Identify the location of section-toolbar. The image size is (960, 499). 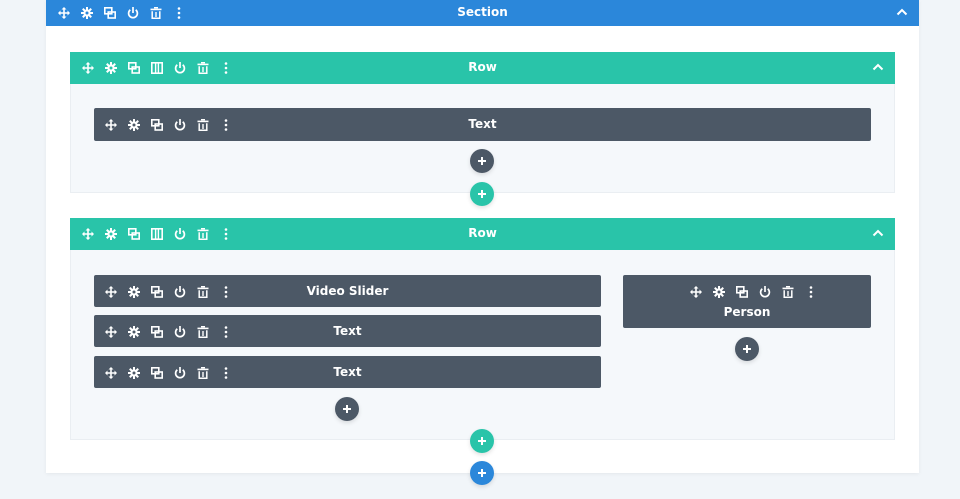
(124, 12).